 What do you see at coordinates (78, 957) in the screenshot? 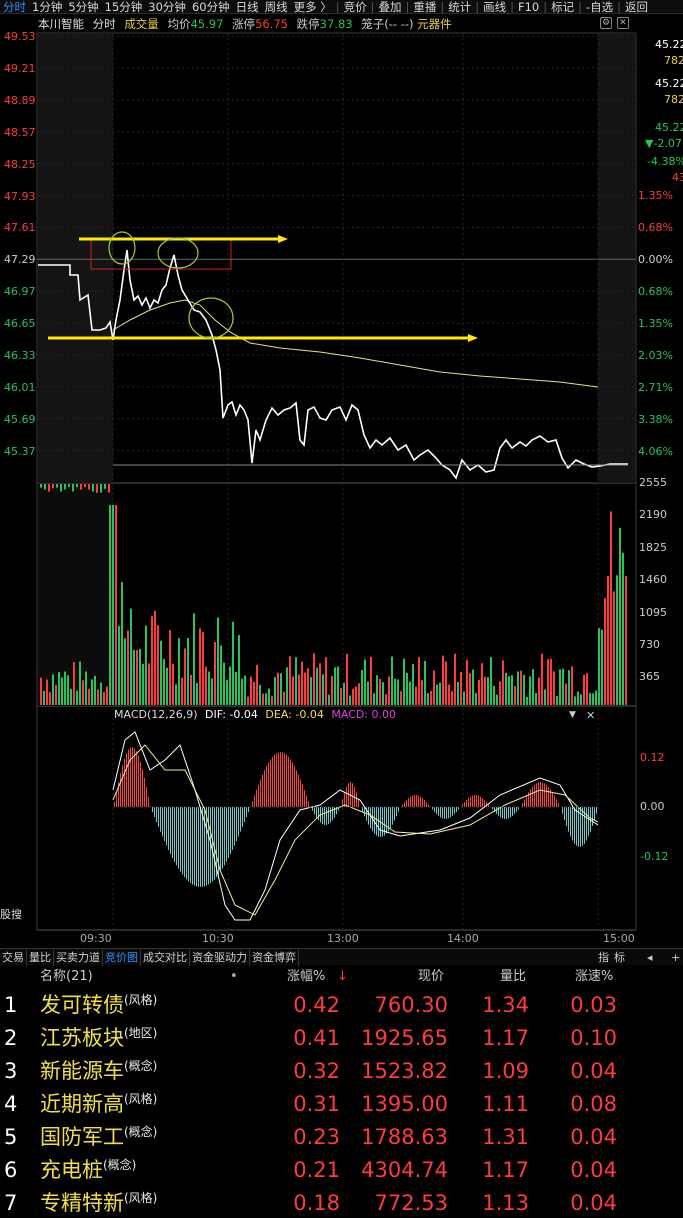
I see `tab-buy-sell-power: 买卖力道` at bounding box center [78, 957].